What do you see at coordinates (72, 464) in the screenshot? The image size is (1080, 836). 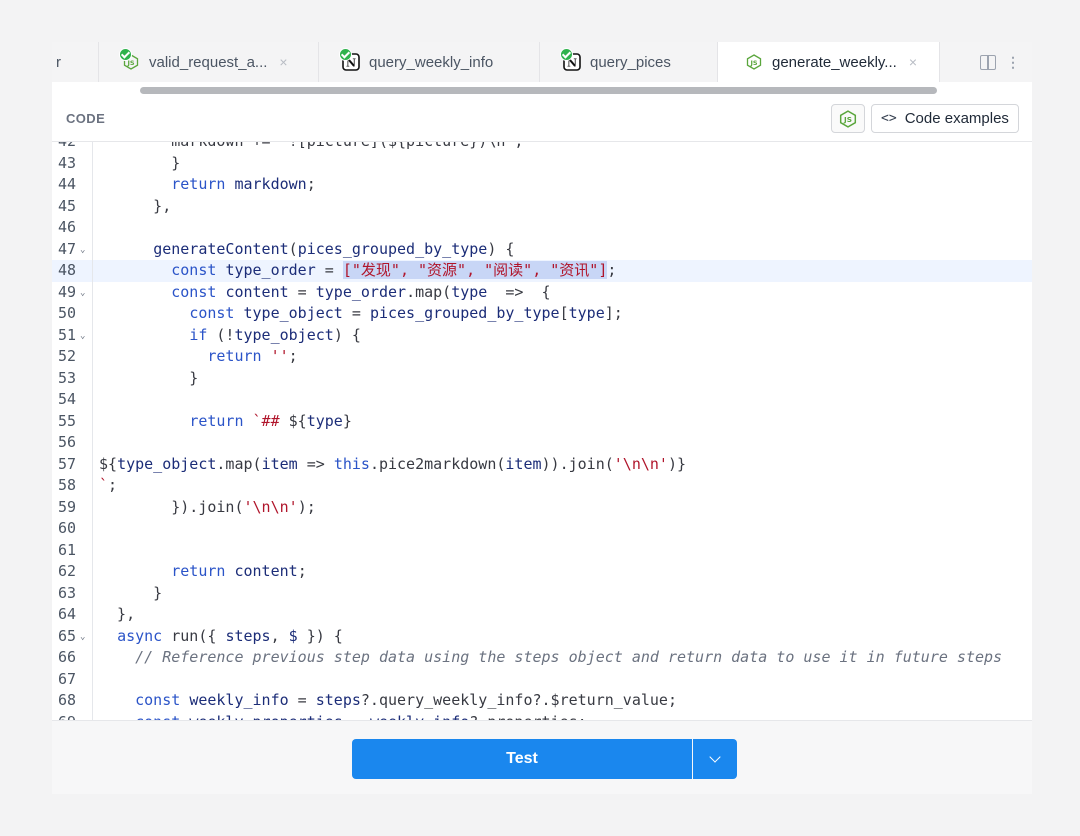 I see `line-gutter: 57` at bounding box center [72, 464].